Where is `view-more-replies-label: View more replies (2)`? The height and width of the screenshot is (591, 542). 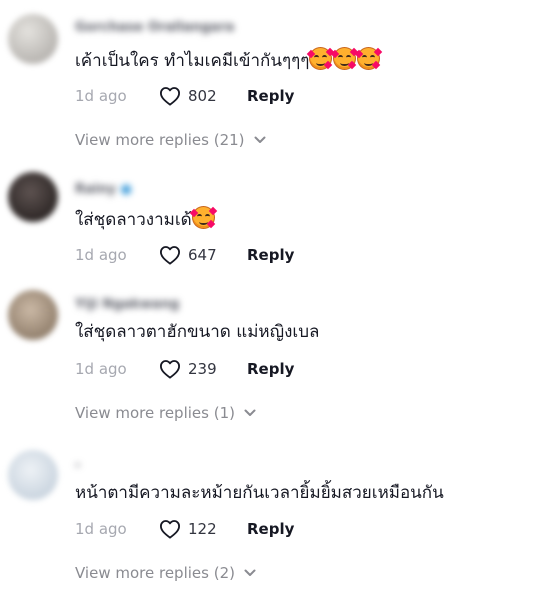
view-more-replies-label: View more replies (2) is located at coordinates (155, 573).